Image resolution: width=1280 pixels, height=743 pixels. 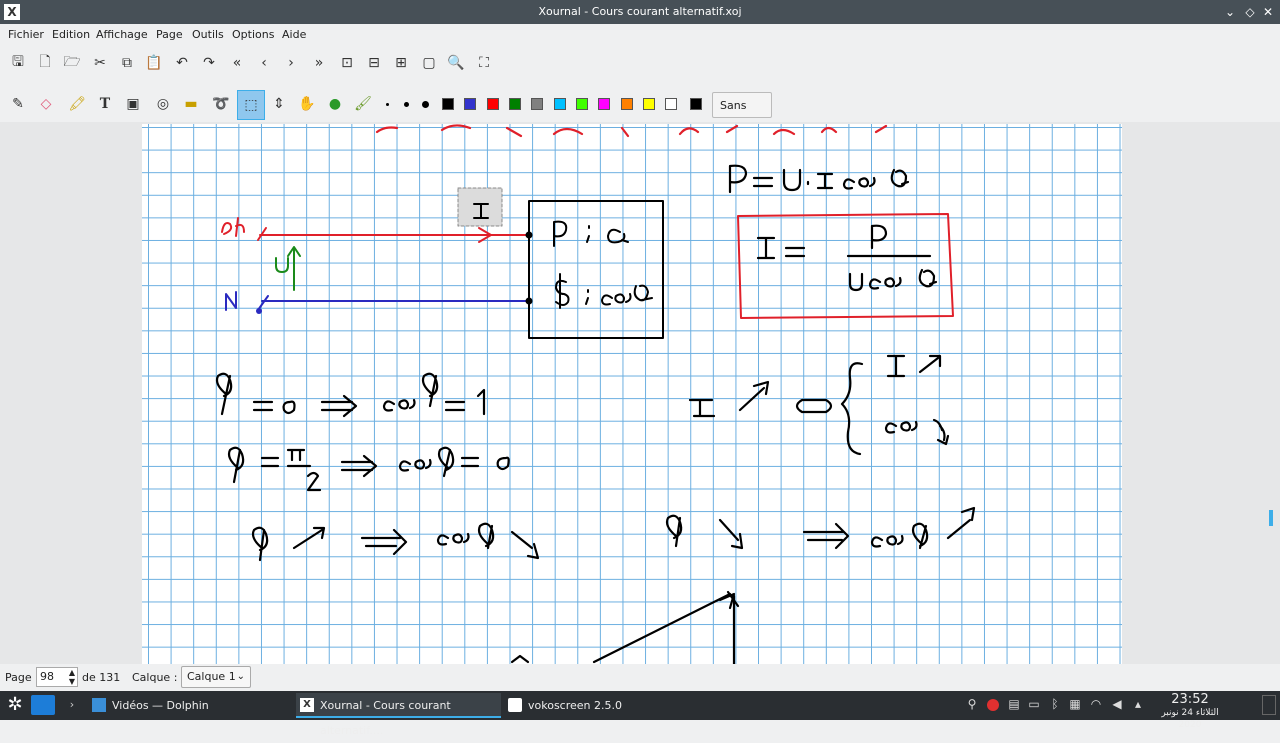 What do you see at coordinates (294, 35) in the screenshot?
I see `menu-aide: Aide` at bounding box center [294, 35].